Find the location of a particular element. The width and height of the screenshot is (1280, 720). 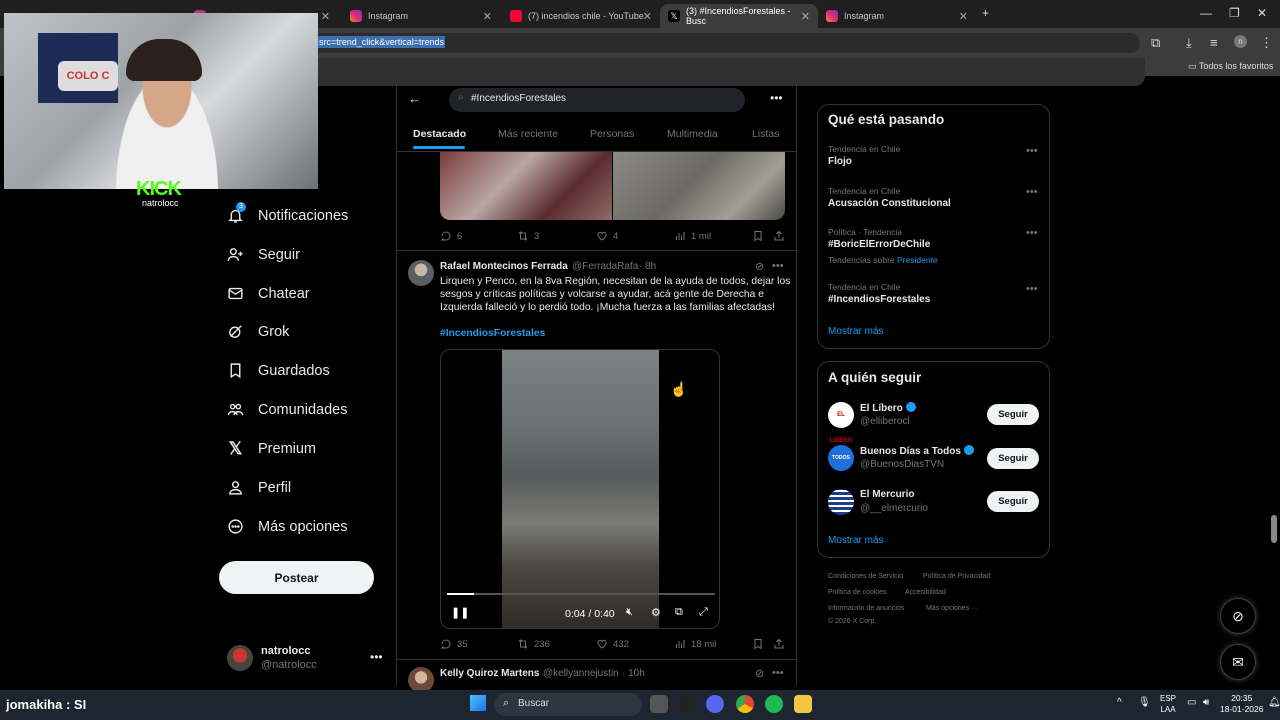

nav-item-profile: Perfil is located at coordinates (259, 487).